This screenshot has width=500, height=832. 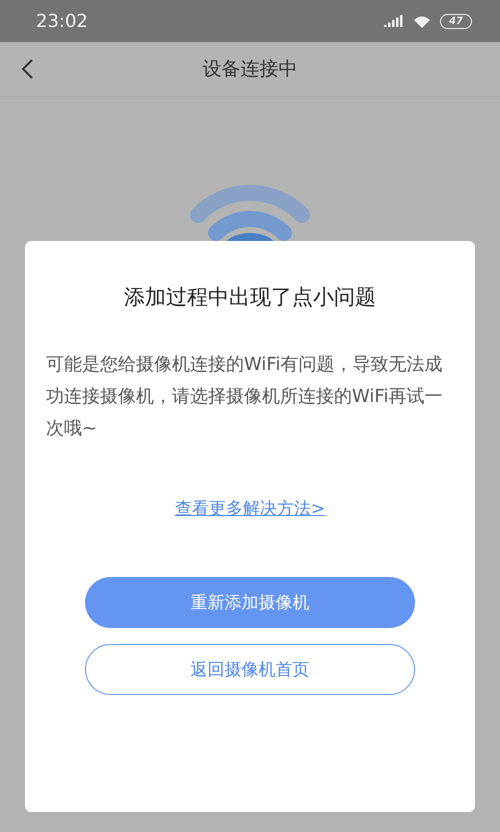 What do you see at coordinates (245, 397) in the screenshot?
I see `dialog-message: 可能是您给摄像机连接的WiFi有问题，导致无法成功连接摄像机，请选择摄像机所连接的WiFi再试一次哦~` at bounding box center [245, 397].